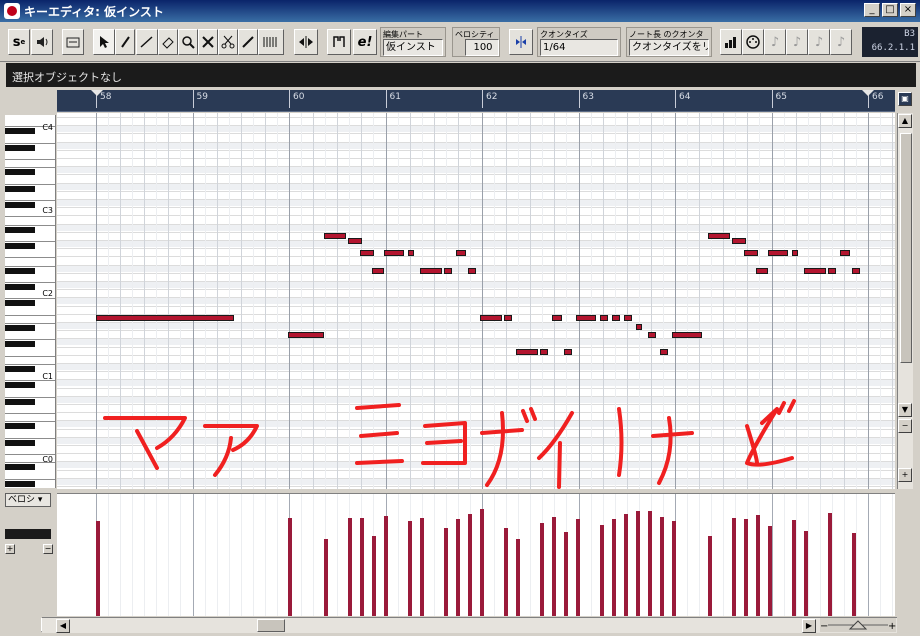  Describe the element at coordinates (905, 99) in the screenshot. I see `ruler-menu-icon: ▣` at that location.